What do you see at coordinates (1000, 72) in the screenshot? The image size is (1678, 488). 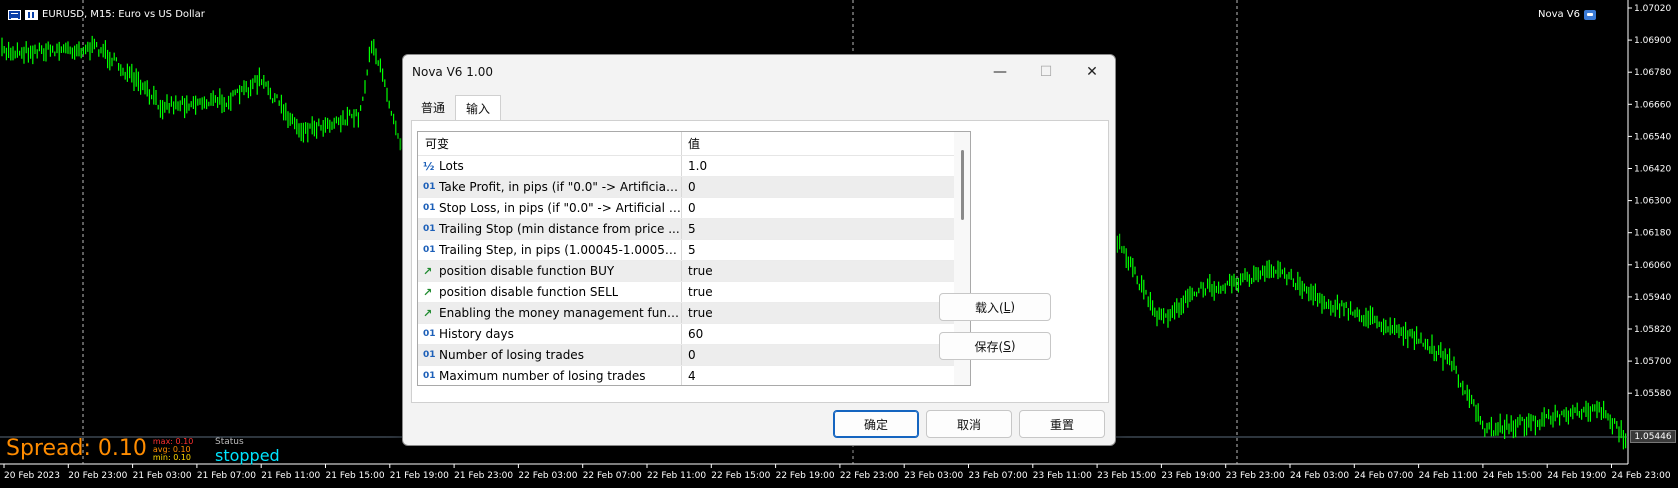 I see `minimize-button: —` at bounding box center [1000, 72].